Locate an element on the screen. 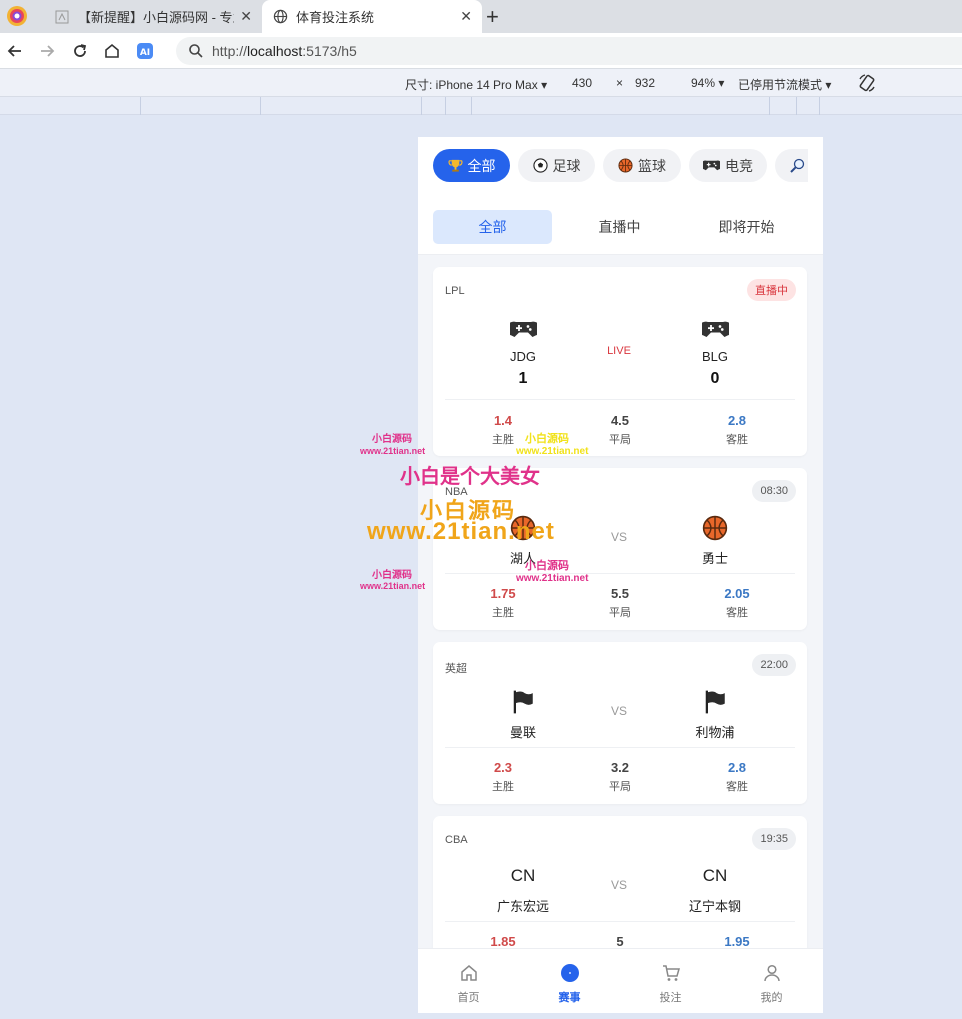  basketball-icon is located at coordinates (715, 528).